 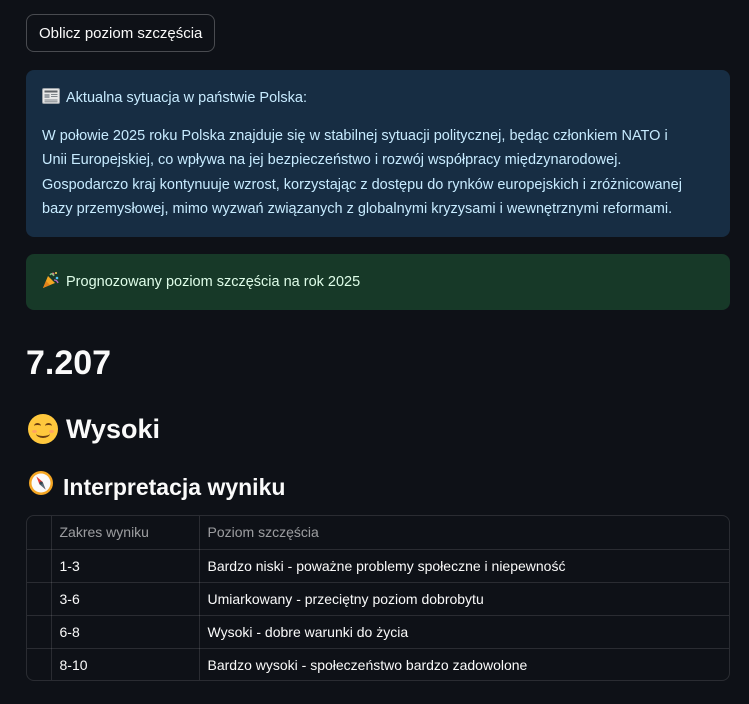 I want to click on column-header-level: Poziom szczęścia, so click(x=464, y=533).